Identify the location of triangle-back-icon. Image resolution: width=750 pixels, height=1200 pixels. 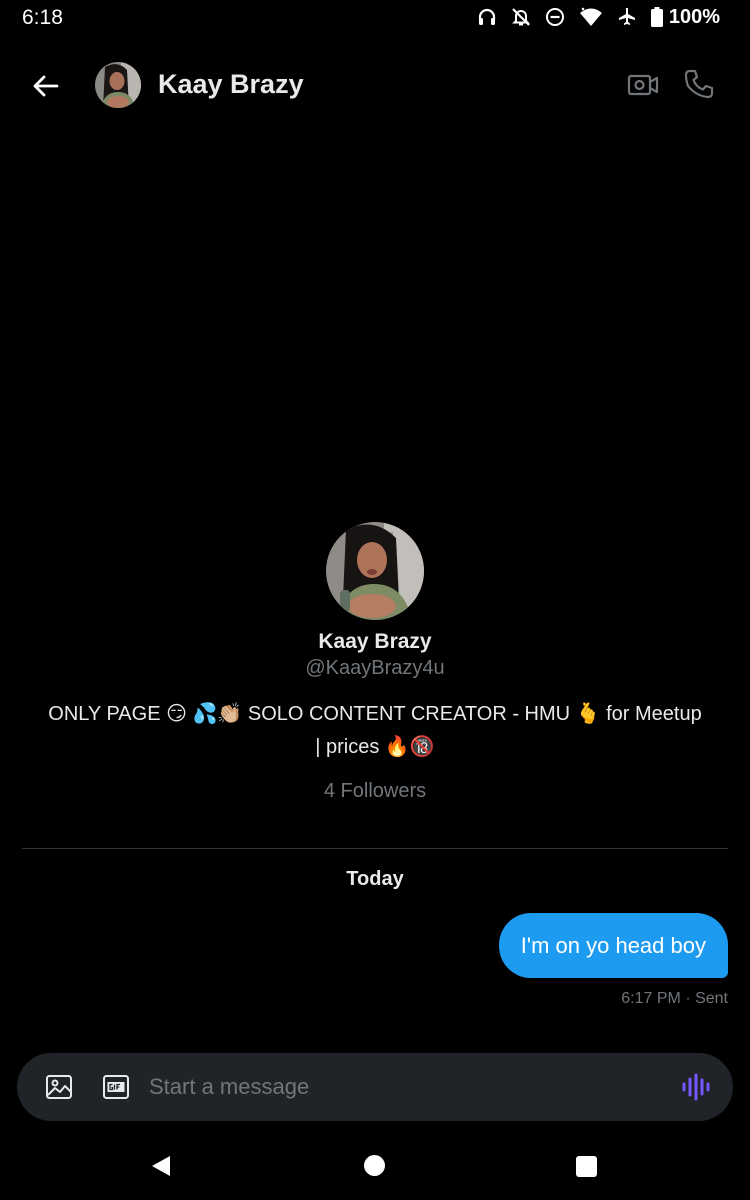
(161, 1166).